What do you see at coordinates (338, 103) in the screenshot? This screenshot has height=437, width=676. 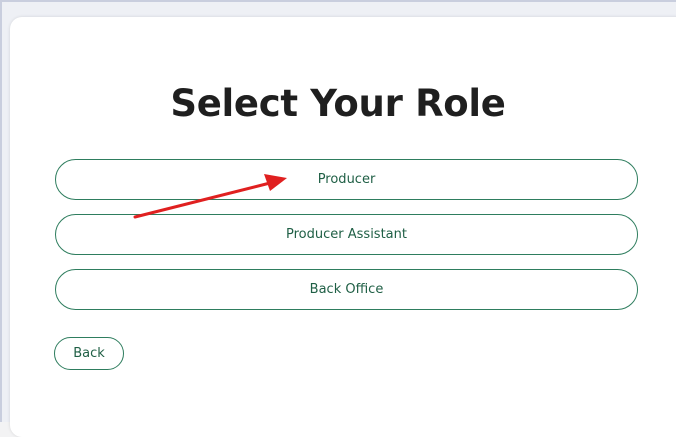 I see `page-title: Select Your Role` at bounding box center [338, 103].